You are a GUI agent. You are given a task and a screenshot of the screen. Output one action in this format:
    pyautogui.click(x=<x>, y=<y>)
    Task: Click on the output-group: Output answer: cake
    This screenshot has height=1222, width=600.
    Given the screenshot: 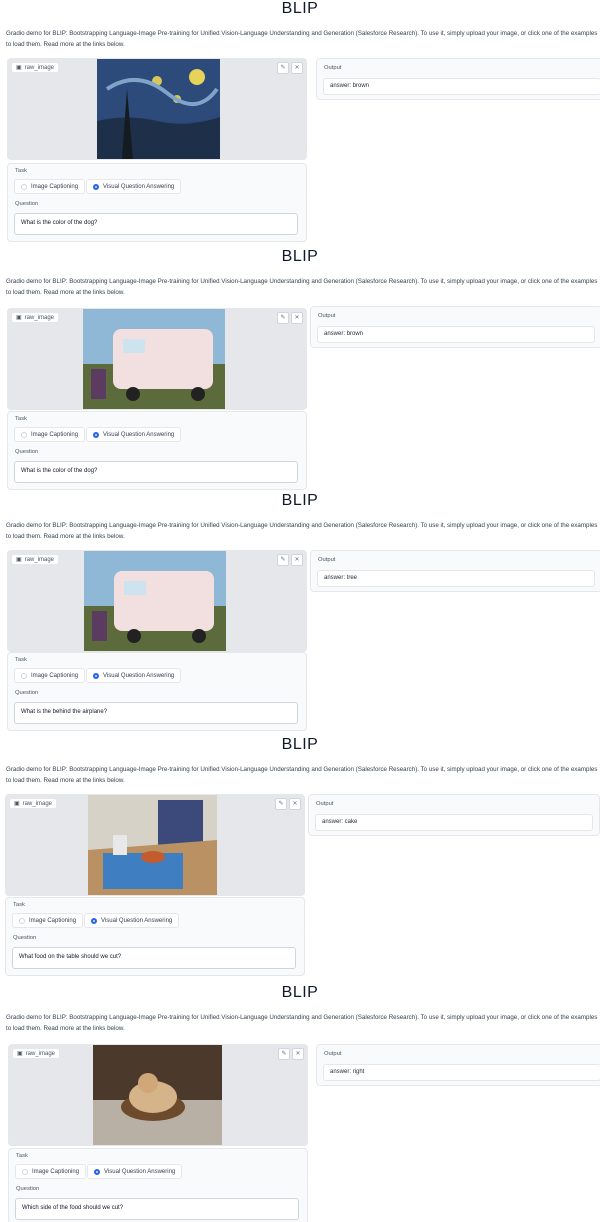 What is the action you would take?
    pyautogui.click(x=454, y=815)
    